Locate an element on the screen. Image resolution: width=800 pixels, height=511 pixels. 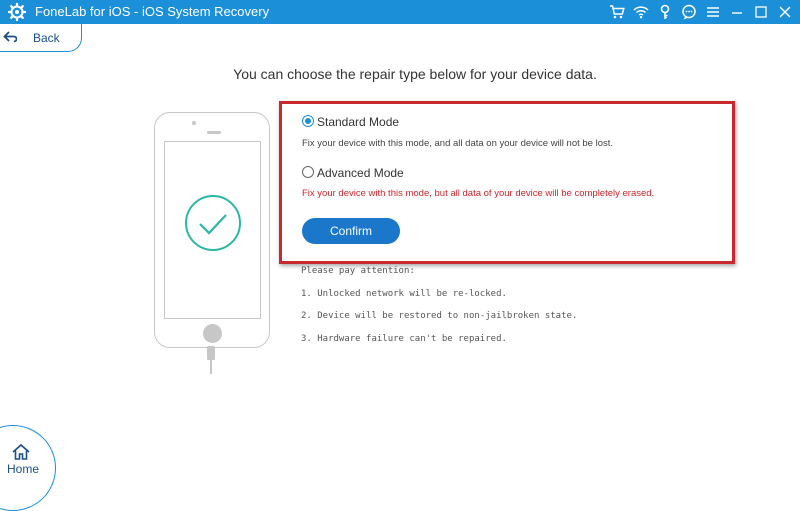
key-icon is located at coordinates (665, 12).